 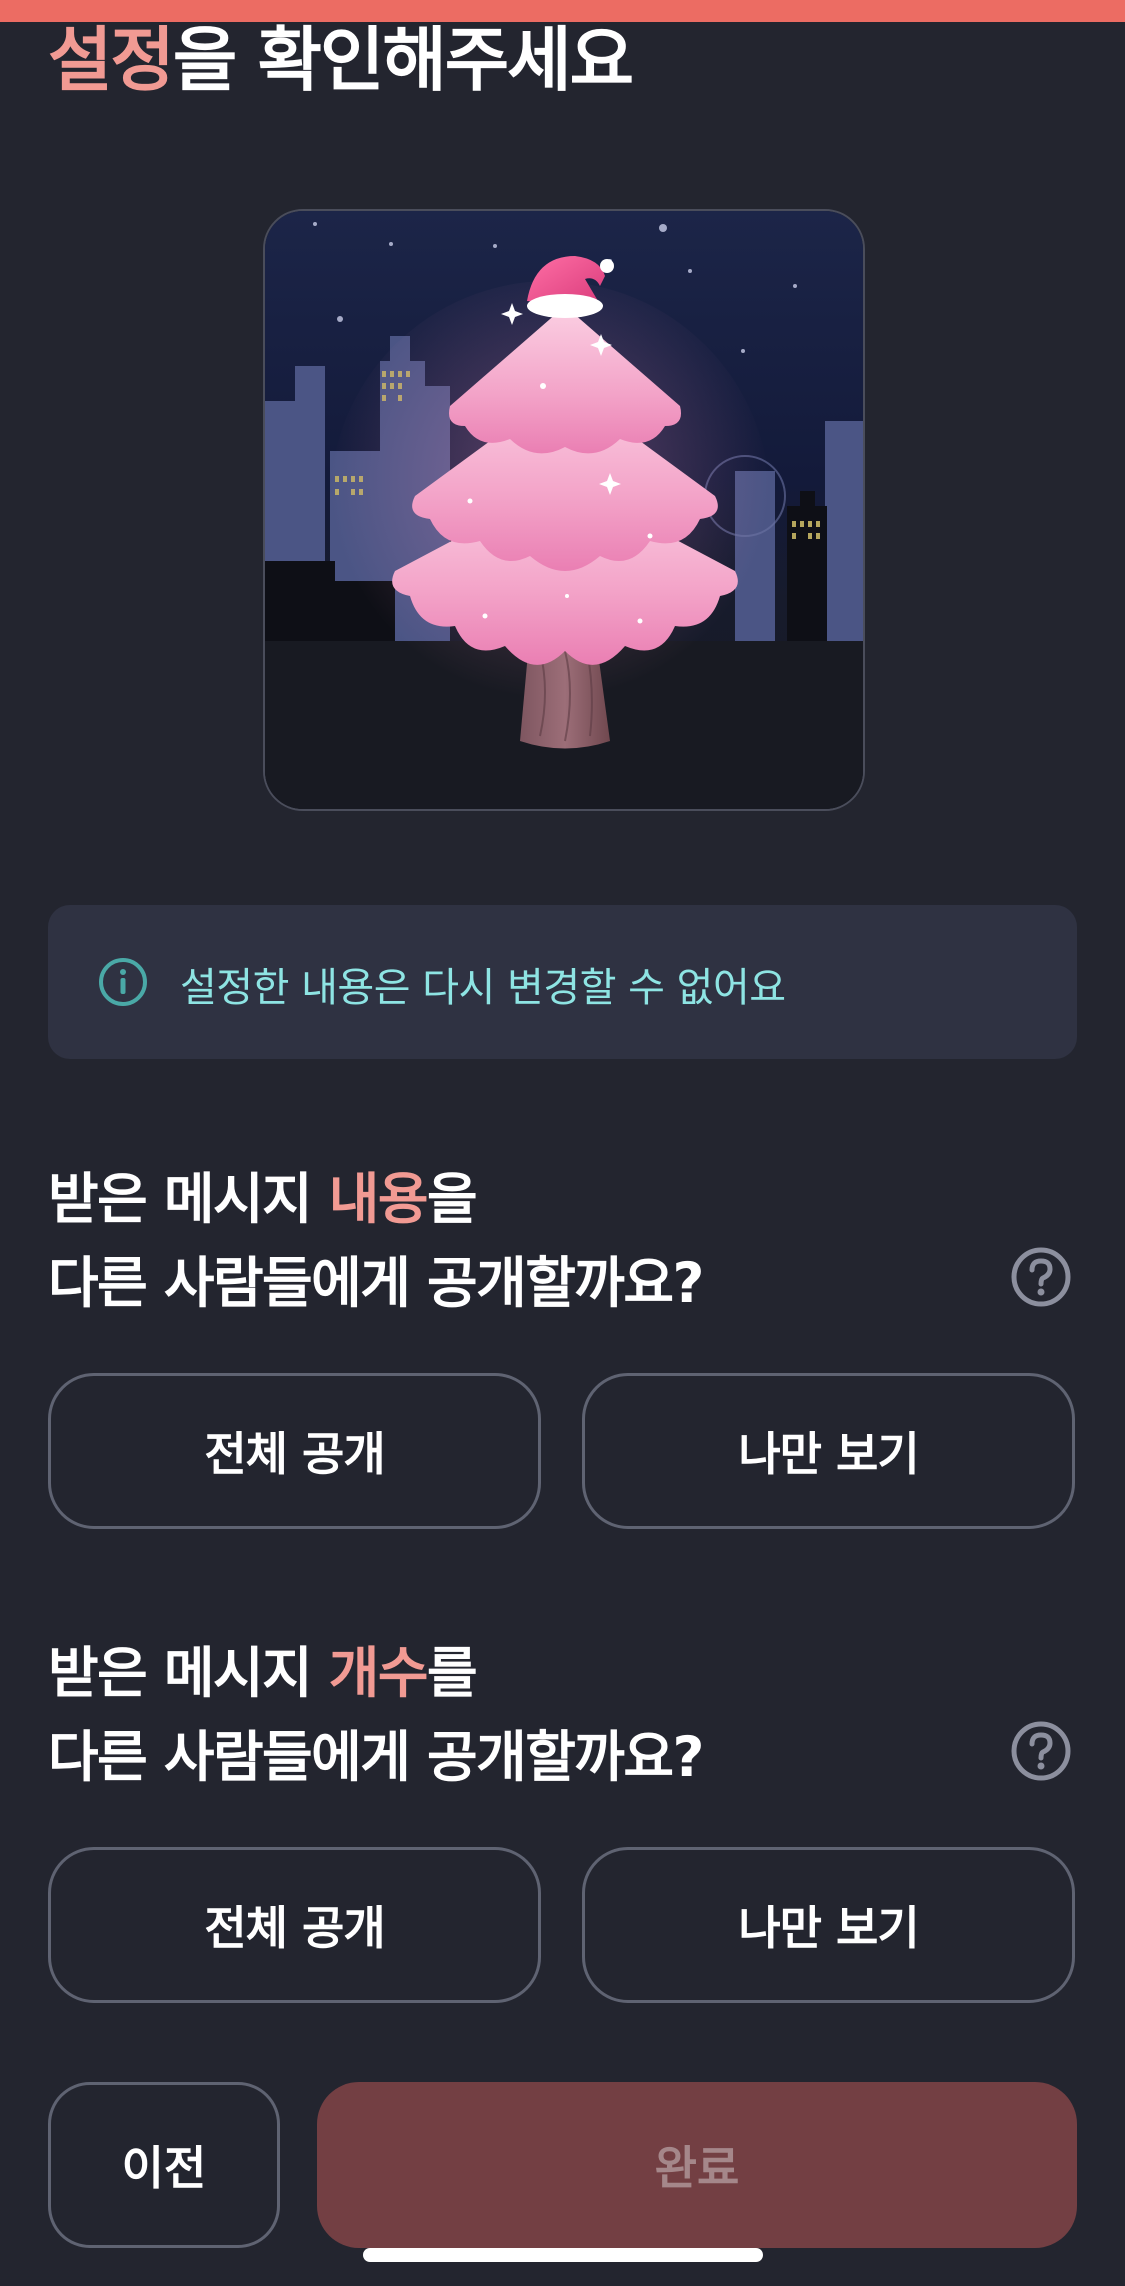 What do you see at coordinates (294, 1451) in the screenshot?
I see `content-public-button: 전체 공개` at bounding box center [294, 1451].